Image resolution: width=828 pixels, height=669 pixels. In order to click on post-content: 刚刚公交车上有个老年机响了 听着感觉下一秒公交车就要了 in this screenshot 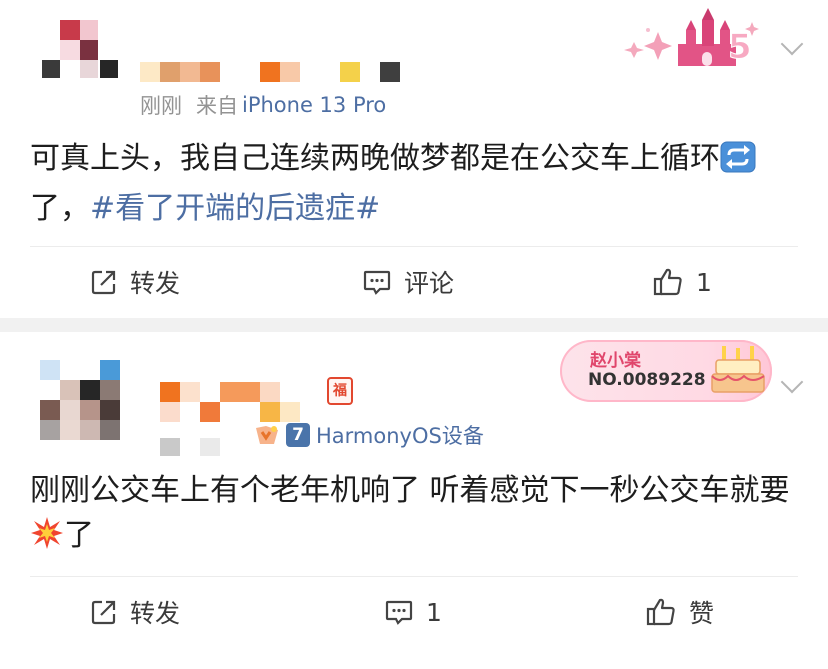, I will do `click(414, 515)`.